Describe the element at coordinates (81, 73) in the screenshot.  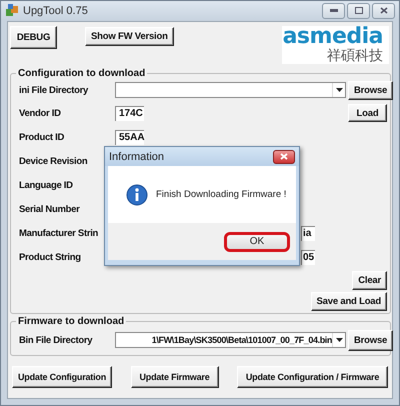
I see `group-title: Configuration to download` at that location.